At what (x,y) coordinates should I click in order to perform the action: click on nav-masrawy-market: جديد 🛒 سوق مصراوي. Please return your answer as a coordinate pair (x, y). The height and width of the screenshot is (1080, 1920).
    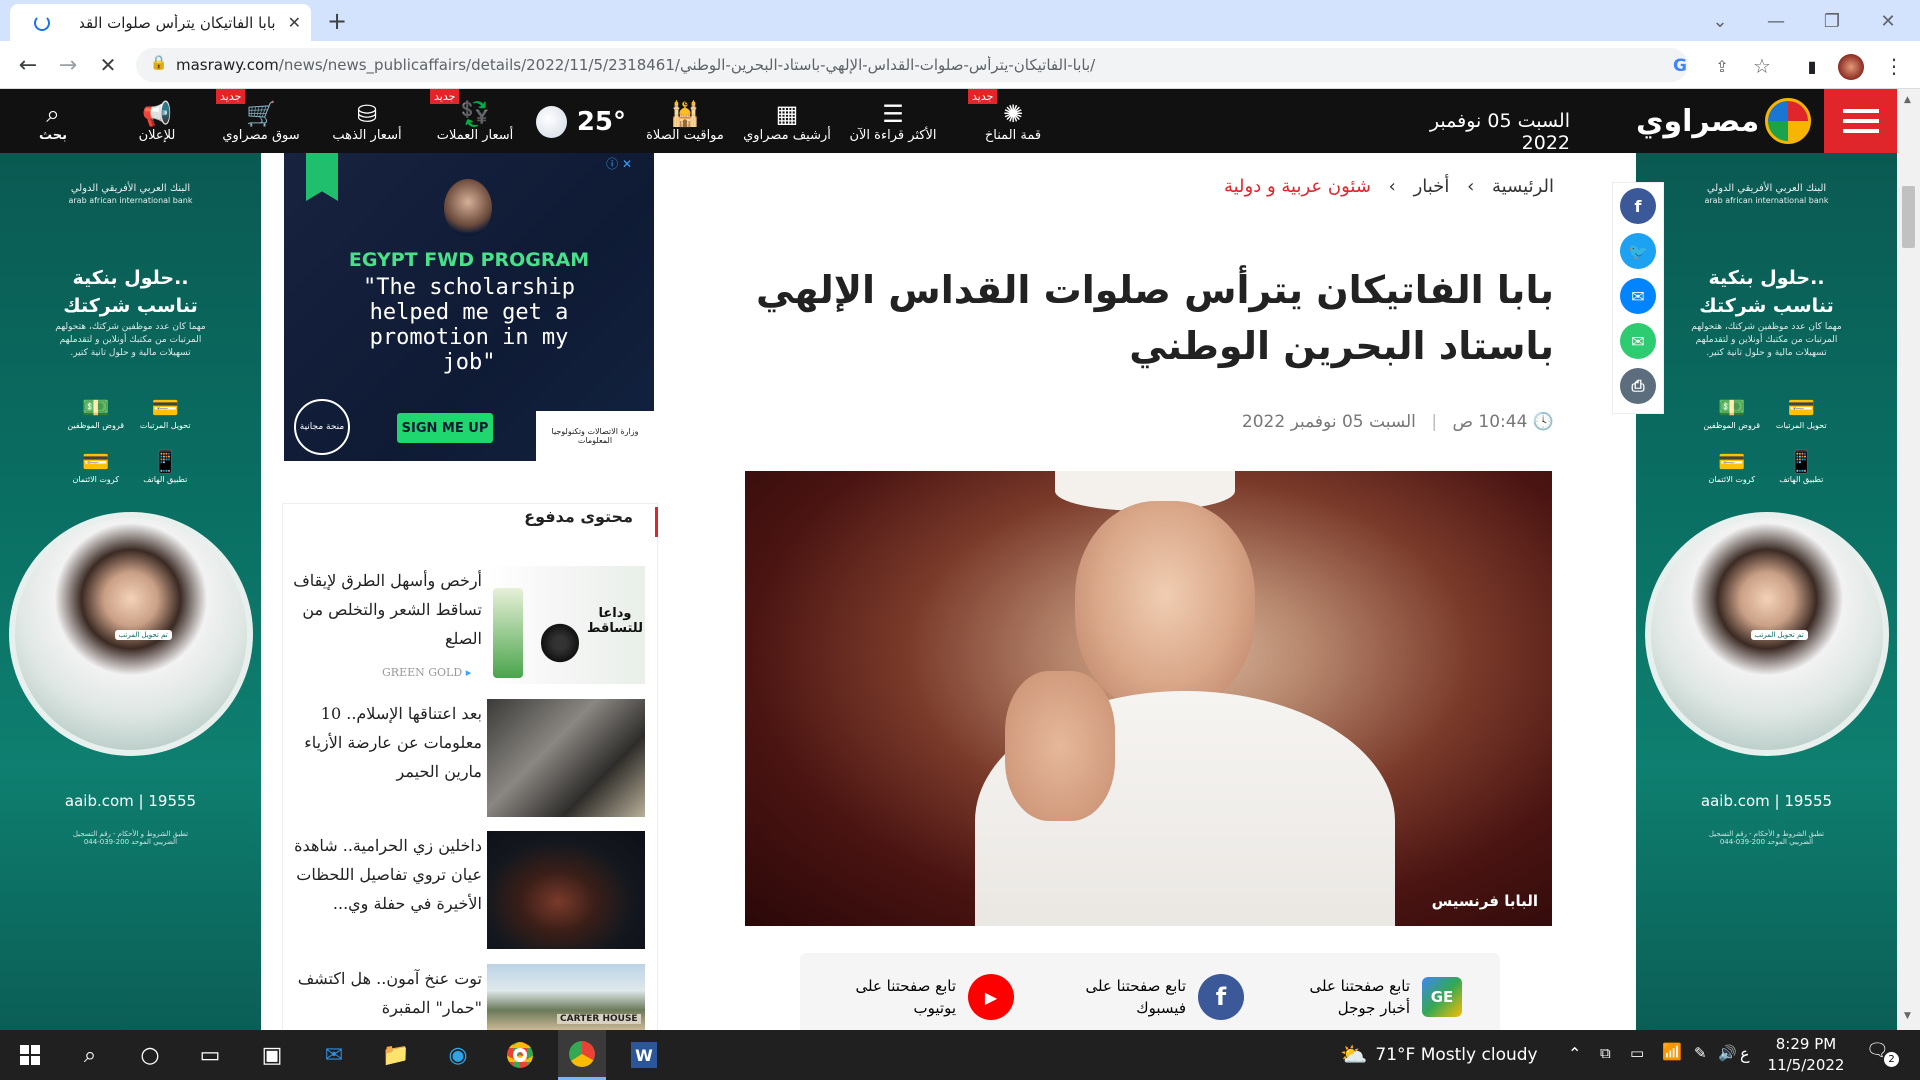
    Looking at the image, I should click on (261, 121).